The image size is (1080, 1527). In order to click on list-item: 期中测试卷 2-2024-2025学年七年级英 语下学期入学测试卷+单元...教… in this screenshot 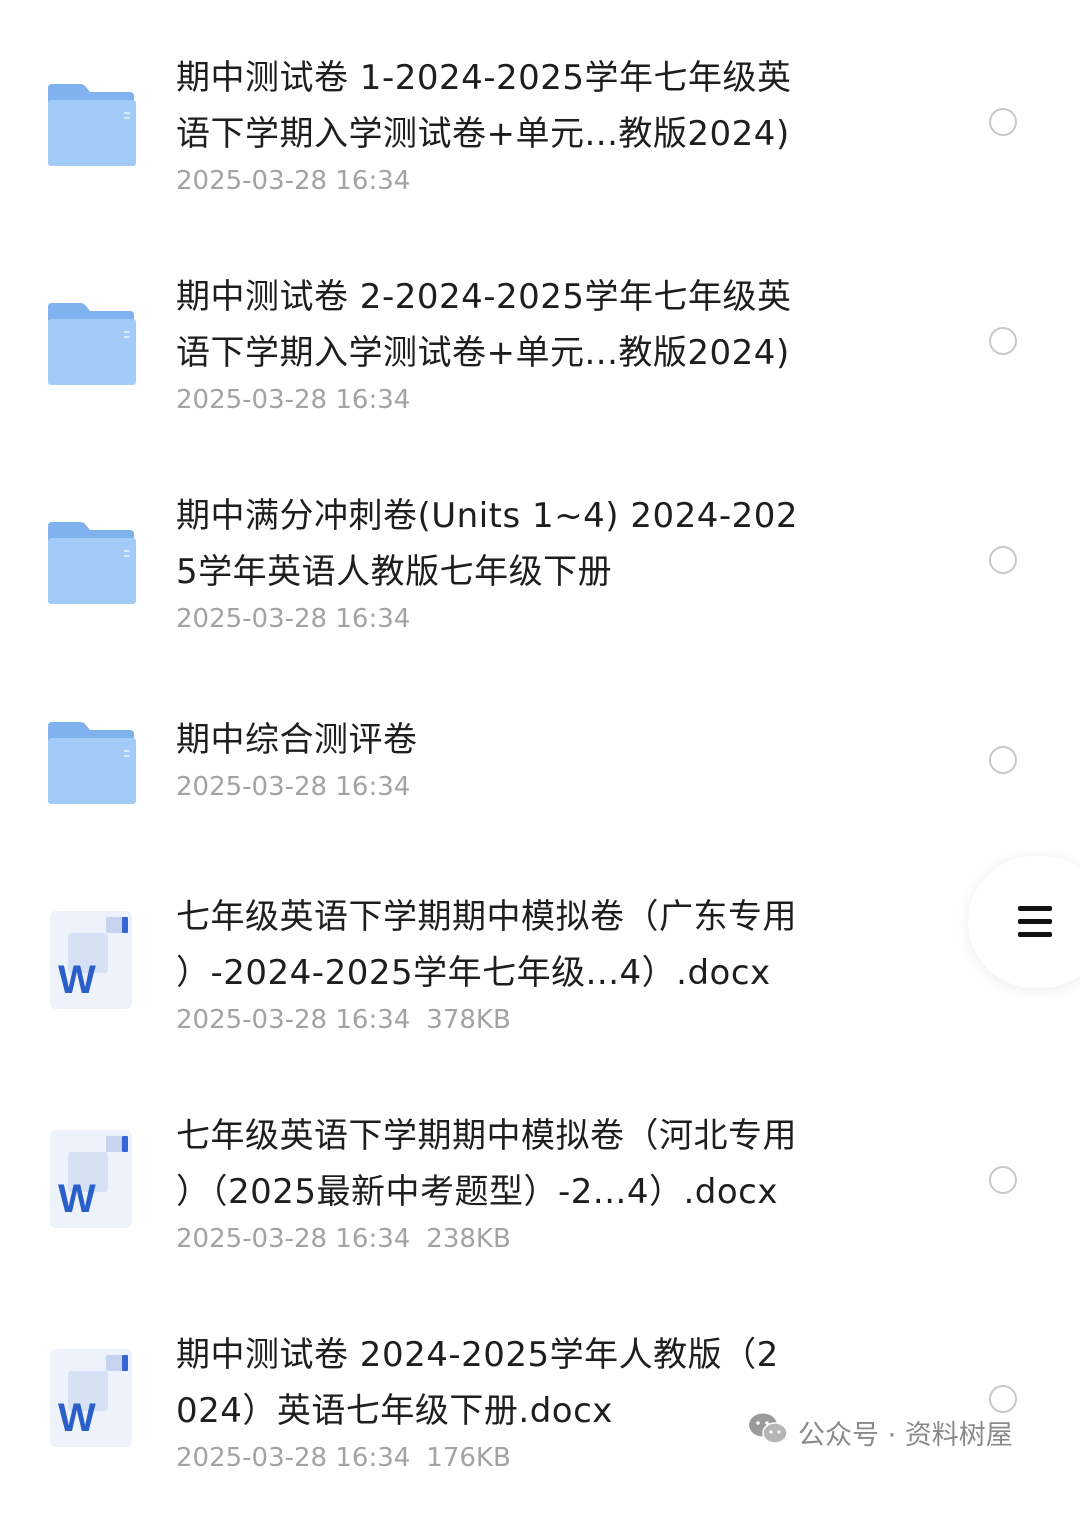, I will do `click(540, 369)`.